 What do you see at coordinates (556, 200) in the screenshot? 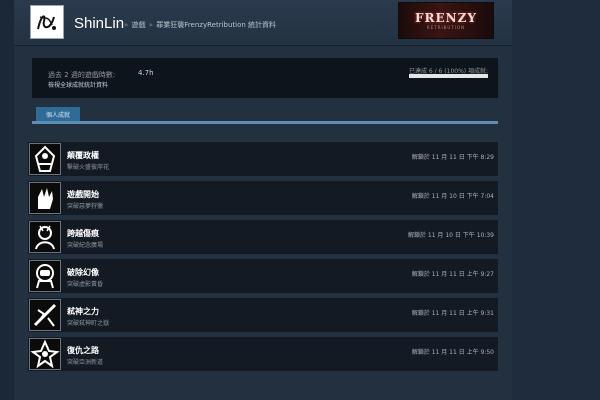
I see `right-gutter` at bounding box center [556, 200].